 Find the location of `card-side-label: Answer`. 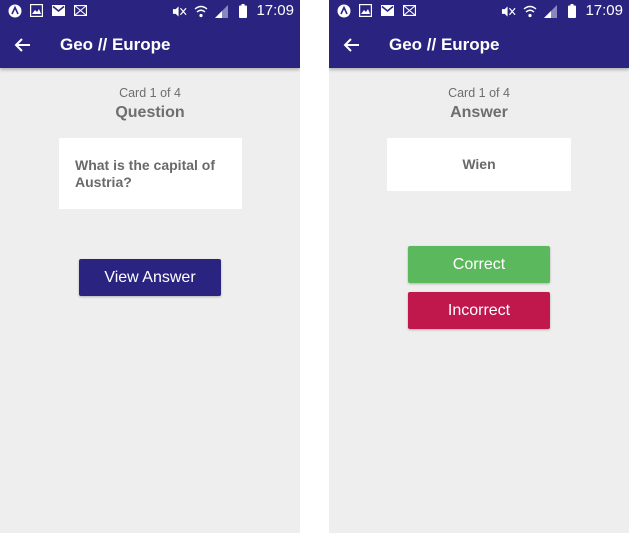

card-side-label: Answer is located at coordinates (479, 112).